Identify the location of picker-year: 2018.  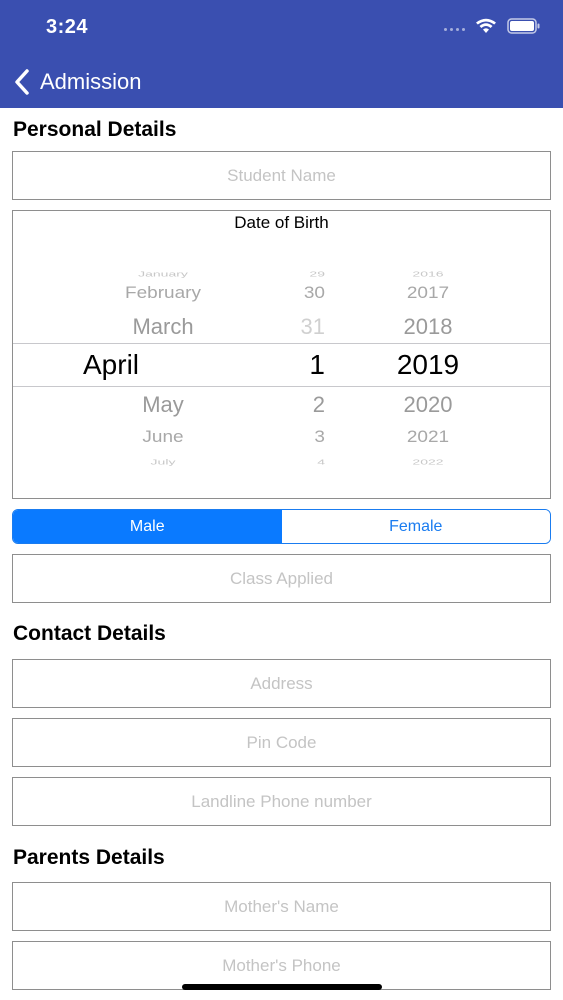
(428, 327).